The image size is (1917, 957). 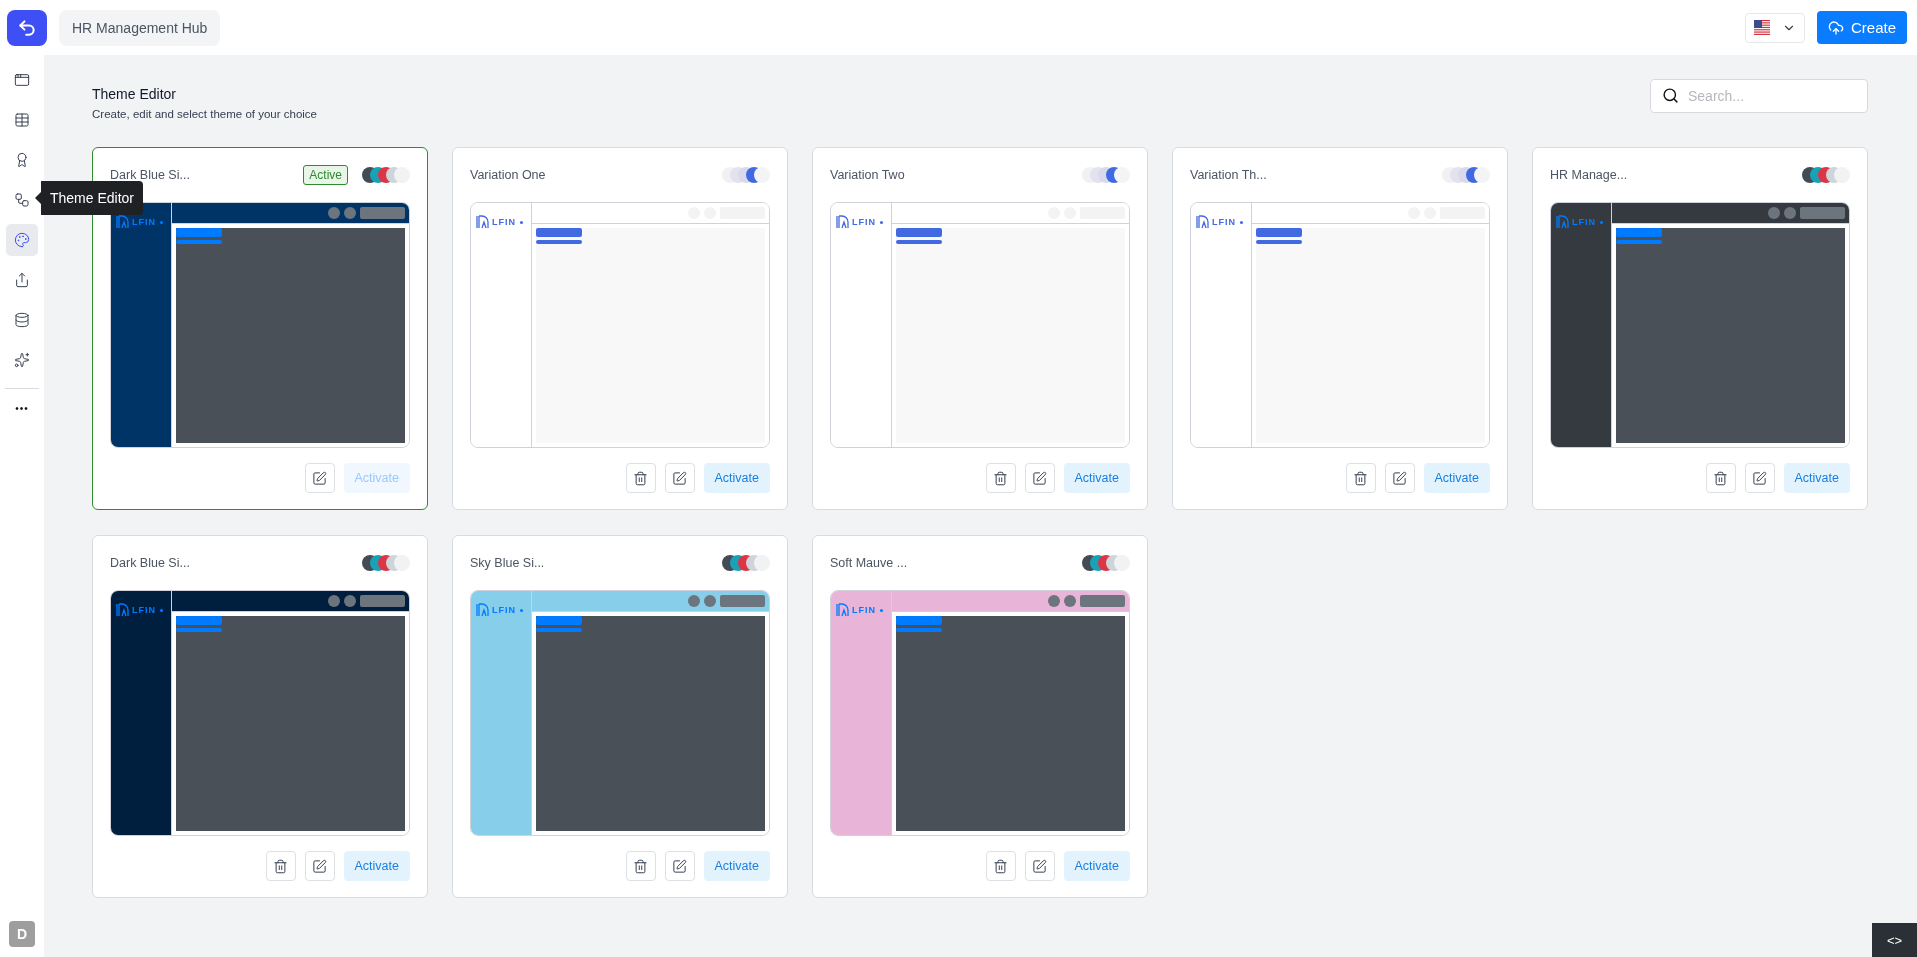 I want to click on window-icon, so click(x=22, y=80).